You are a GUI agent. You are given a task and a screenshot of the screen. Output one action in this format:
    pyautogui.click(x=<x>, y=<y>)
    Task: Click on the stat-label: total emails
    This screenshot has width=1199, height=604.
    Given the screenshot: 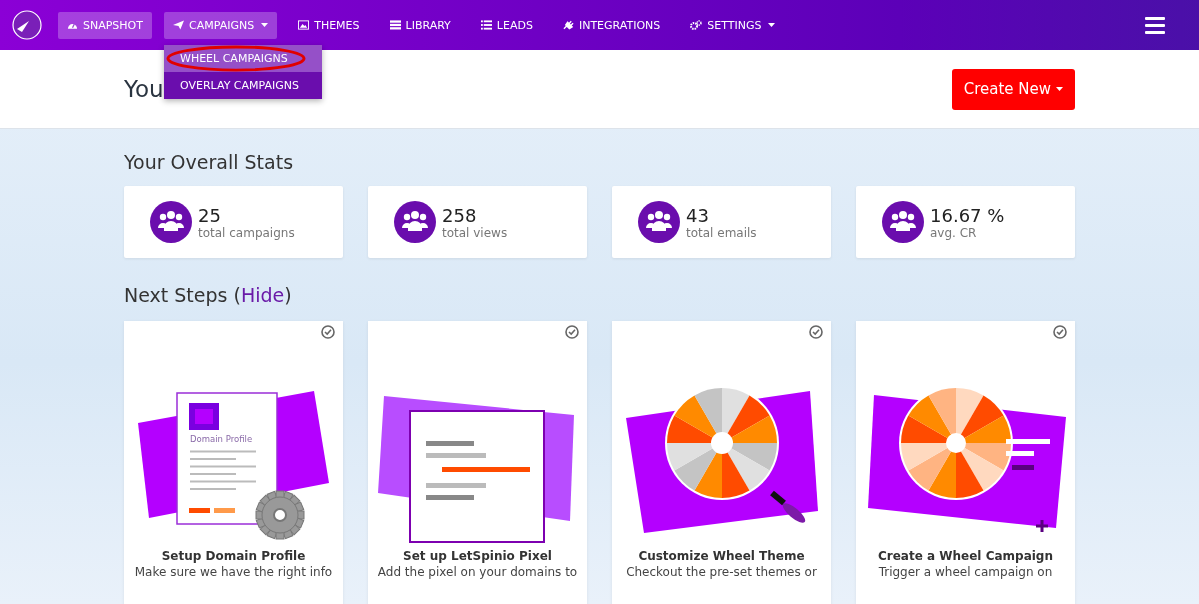 What is the action you would take?
    pyautogui.click(x=721, y=232)
    